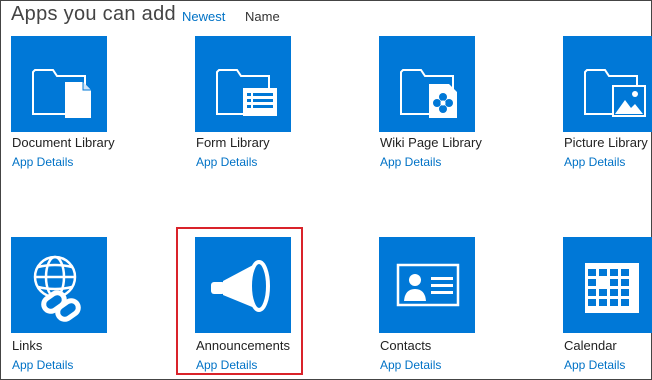  What do you see at coordinates (405, 345) in the screenshot?
I see `app-title: Contacts` at bounding box center [405, 345].